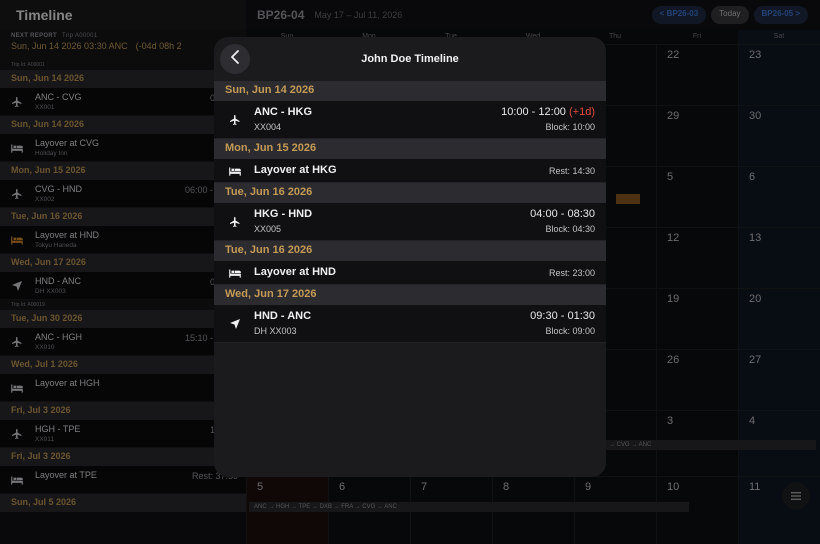 The image size is (820, 544). I want to click on modal-day-header: Mon, Jun 15 2026, so click(410, 149).